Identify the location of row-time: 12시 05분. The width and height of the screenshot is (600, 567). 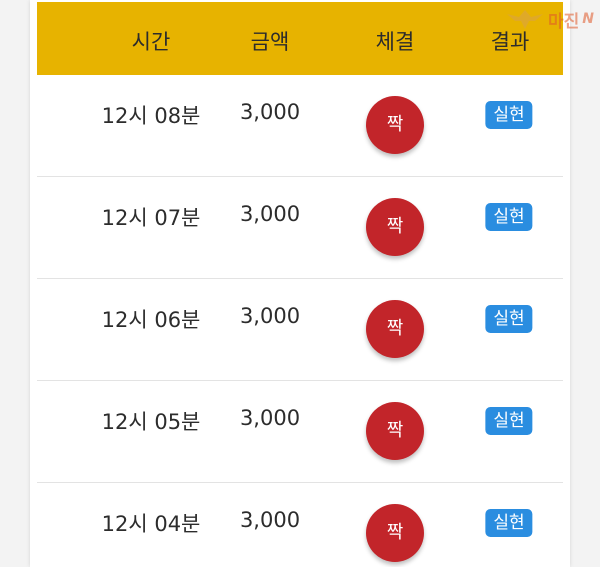
(151, 422).